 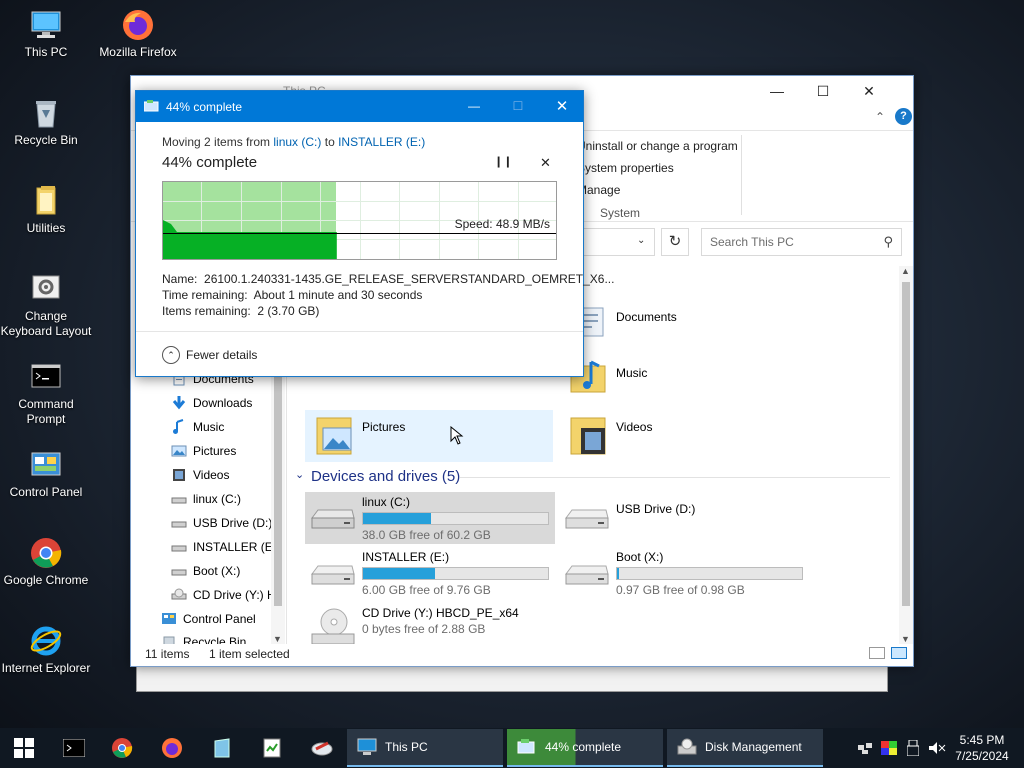 I want to click on devices-header-label: Devices and drives (5), so click(x=386, y=476).